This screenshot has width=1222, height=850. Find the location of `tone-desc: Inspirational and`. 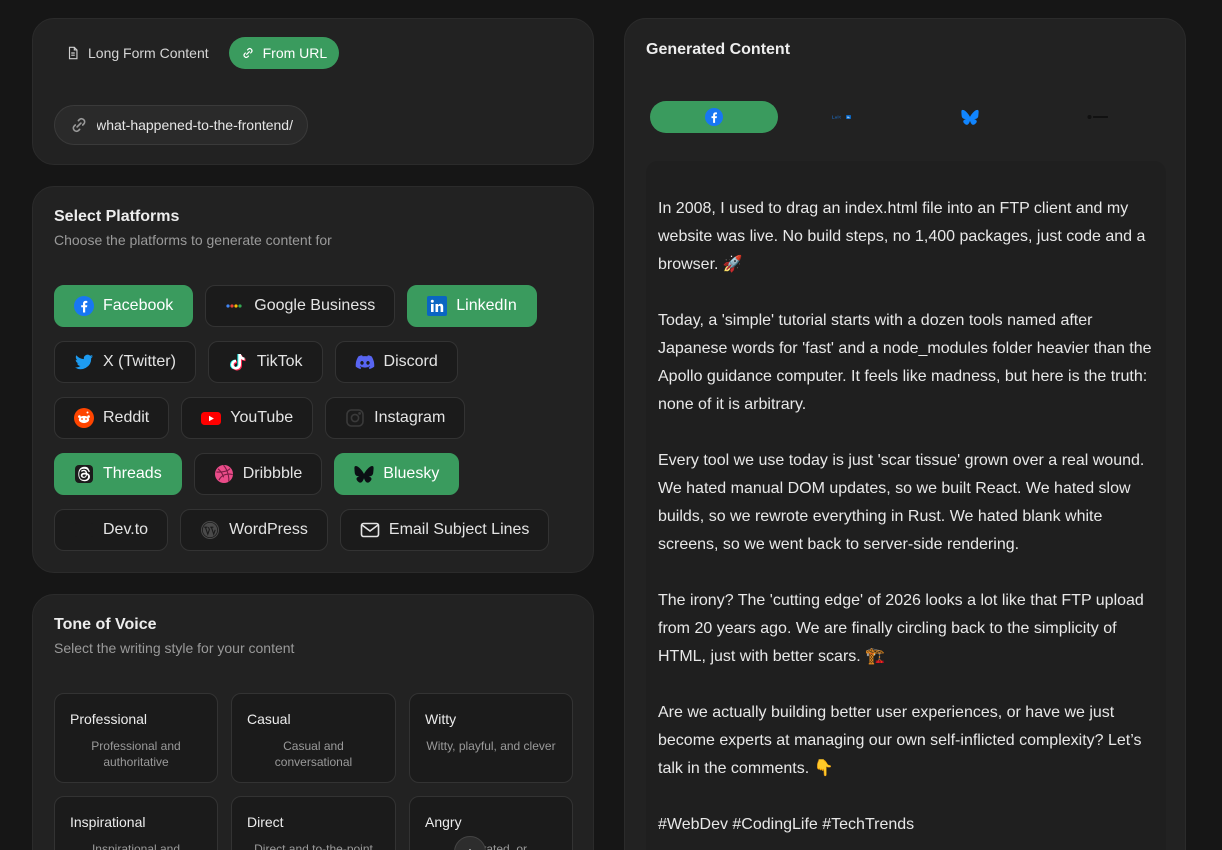

tone-desc: Inspirational and is located at coordinates (136, 846).